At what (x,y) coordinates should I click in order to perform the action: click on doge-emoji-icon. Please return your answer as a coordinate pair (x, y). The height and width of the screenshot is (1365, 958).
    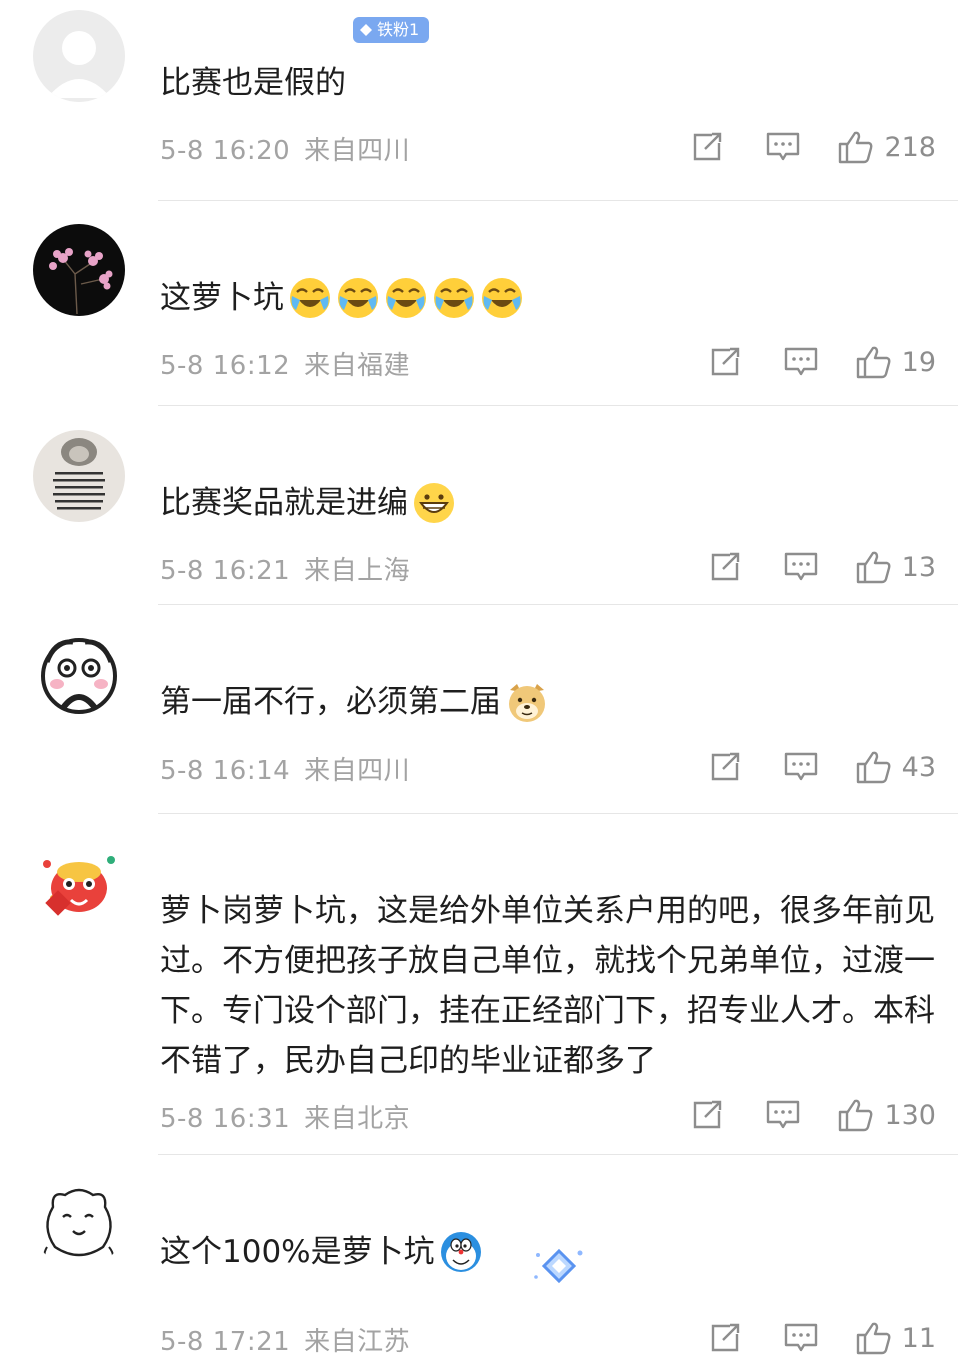
    Looking at the image, I should click on (527, 703).